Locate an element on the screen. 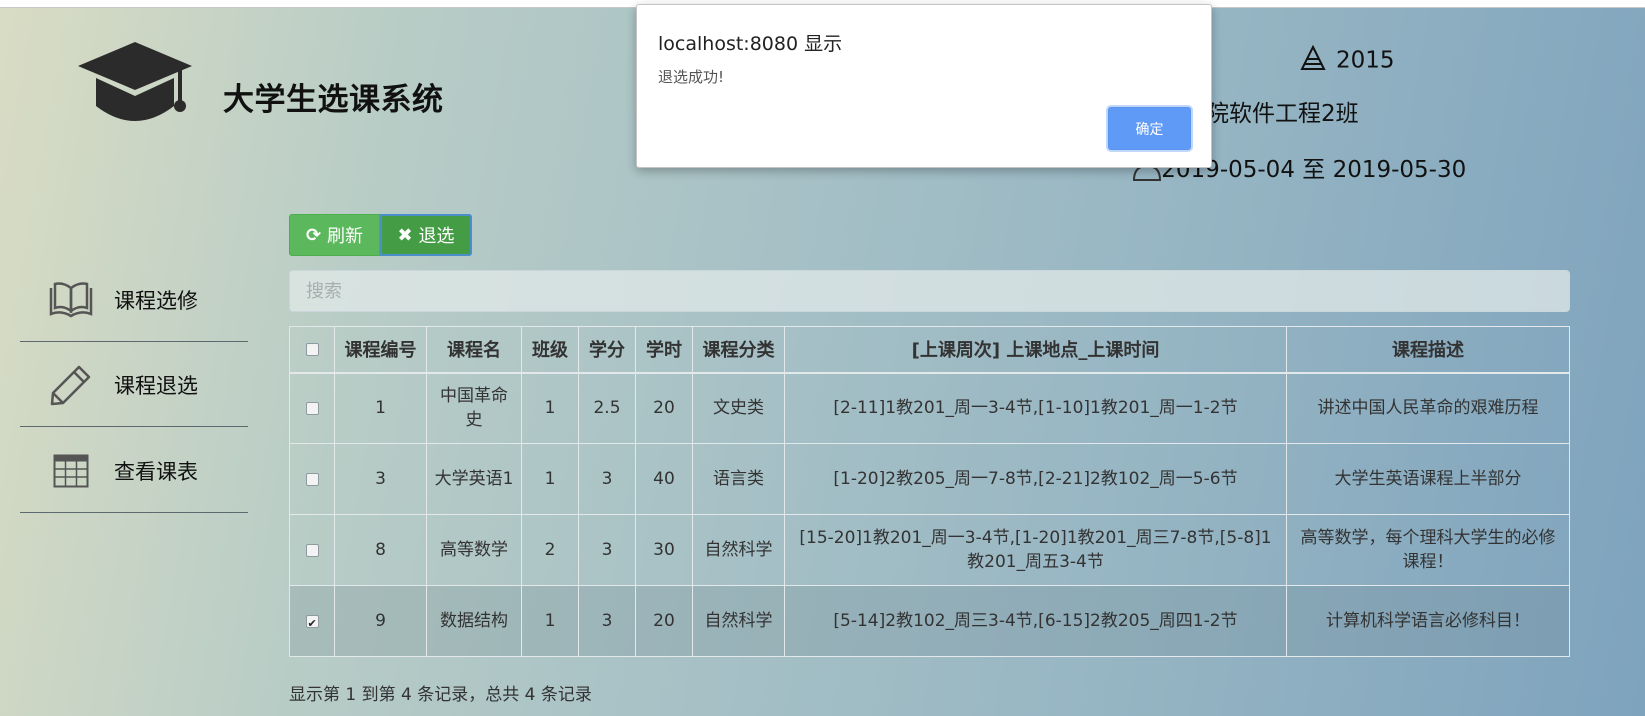 The height and width of the screenshot is (716, 1645). refresh-icon: ⟳ is located at coordinates (313, 235).